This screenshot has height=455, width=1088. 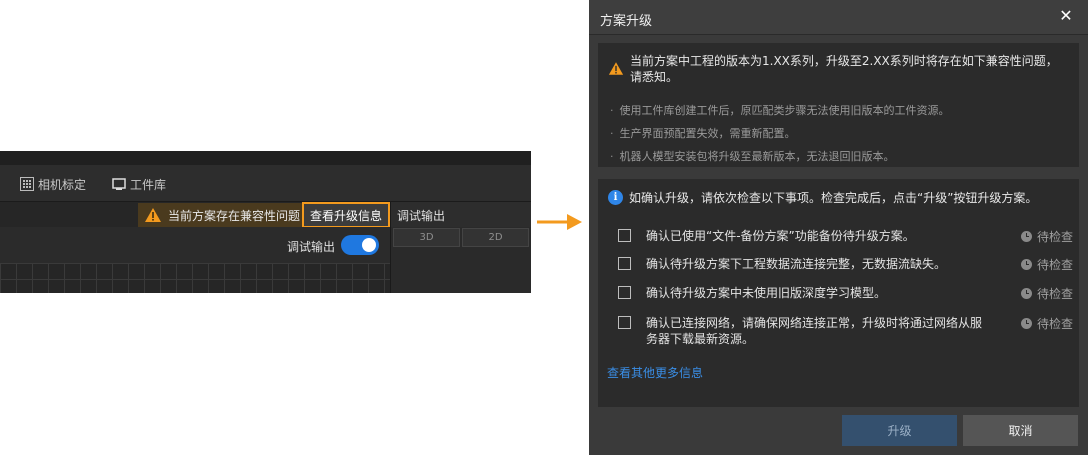 I want to click on compatibility-warning: 当前方案存在兼容性问题, so click(x=221, y=215).